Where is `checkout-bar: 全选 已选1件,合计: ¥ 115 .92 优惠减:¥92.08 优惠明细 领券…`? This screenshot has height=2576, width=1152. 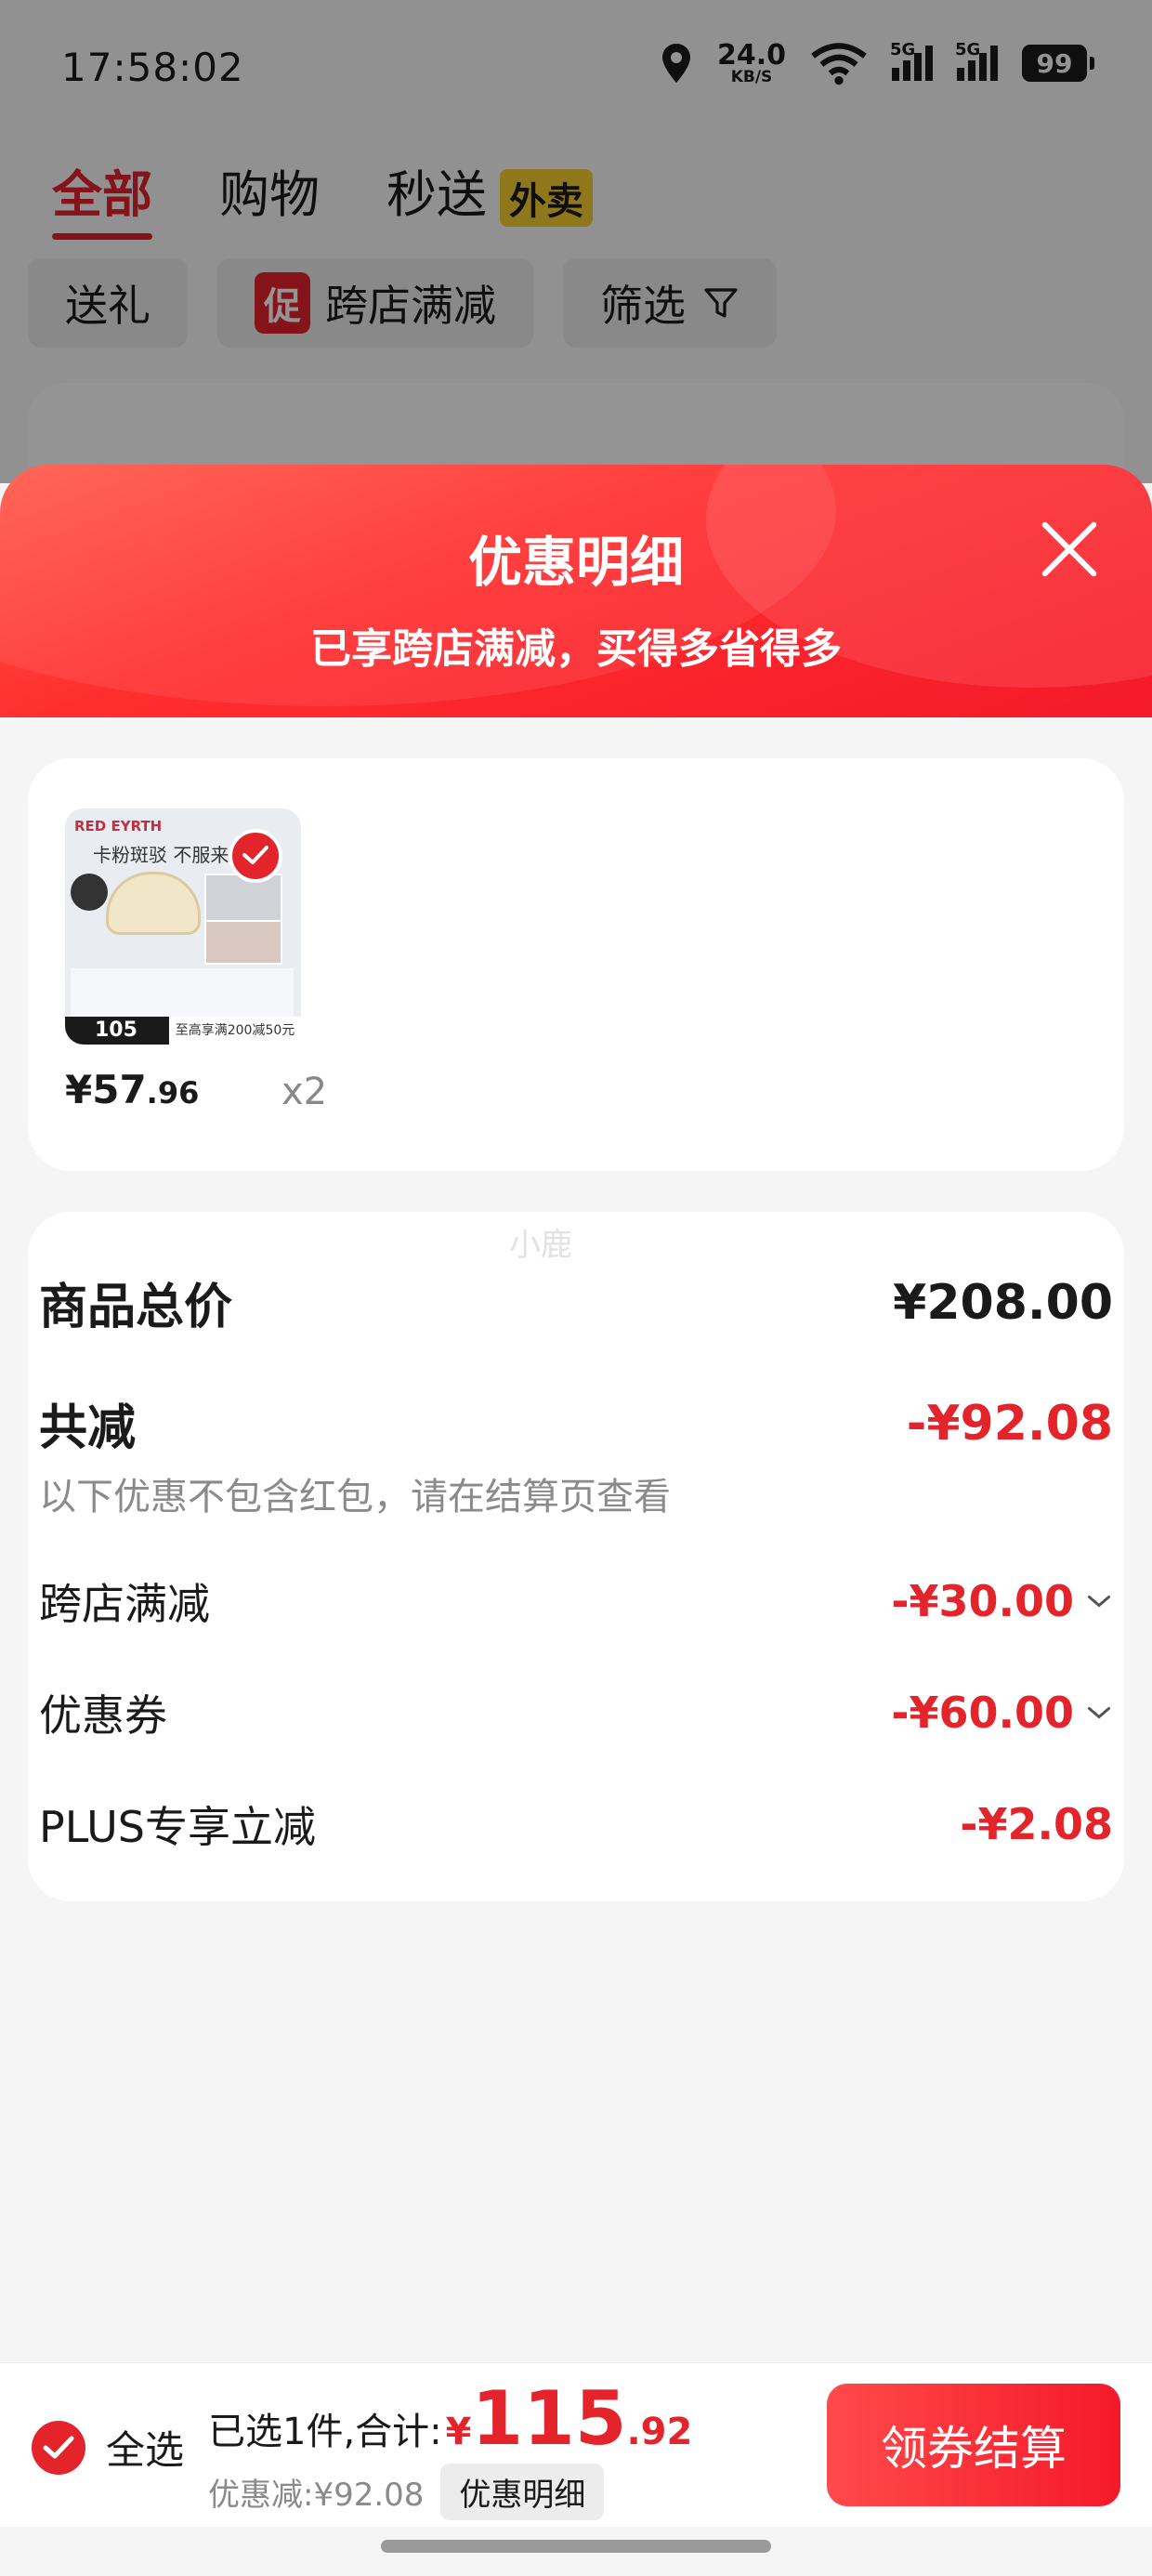
checkout-bar: 全选 已选1件,合计: ¥ 115 .92 优惠减:¥92.08 优惠明细 领券… is located at coordinates (576, 2444).